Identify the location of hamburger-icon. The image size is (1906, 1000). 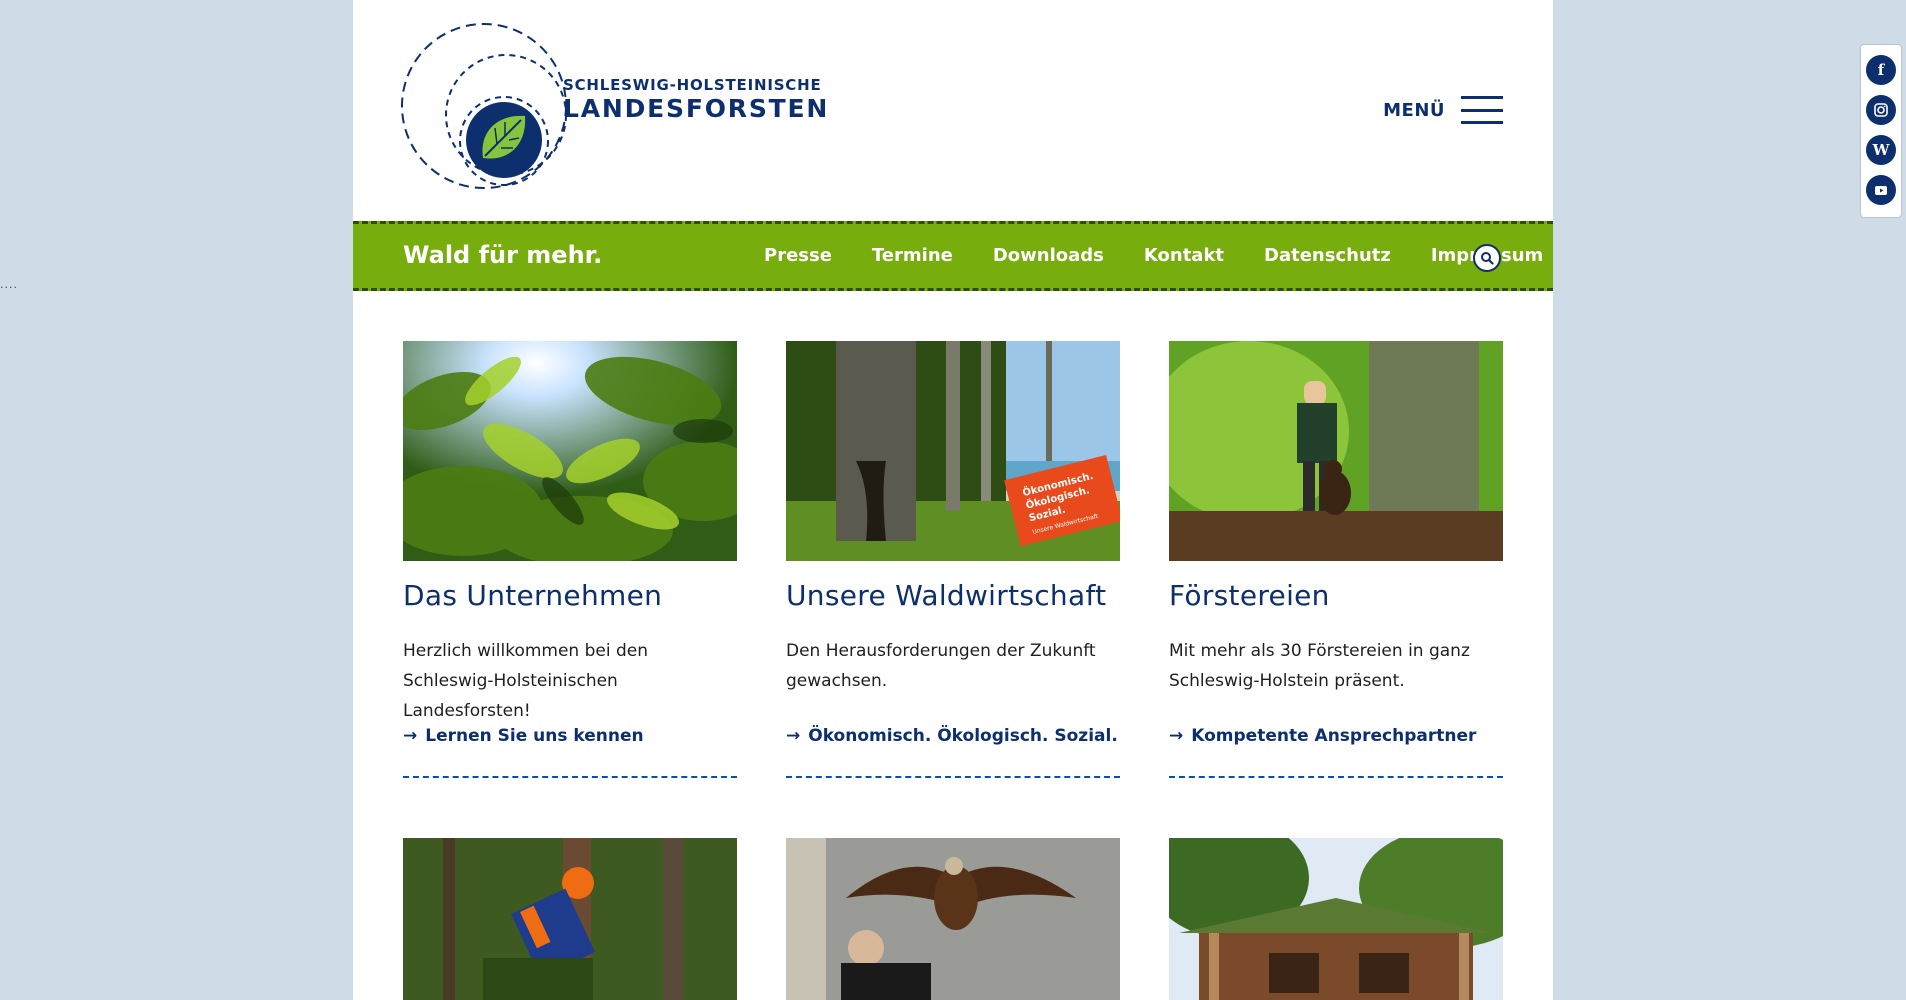
(1482, 110).